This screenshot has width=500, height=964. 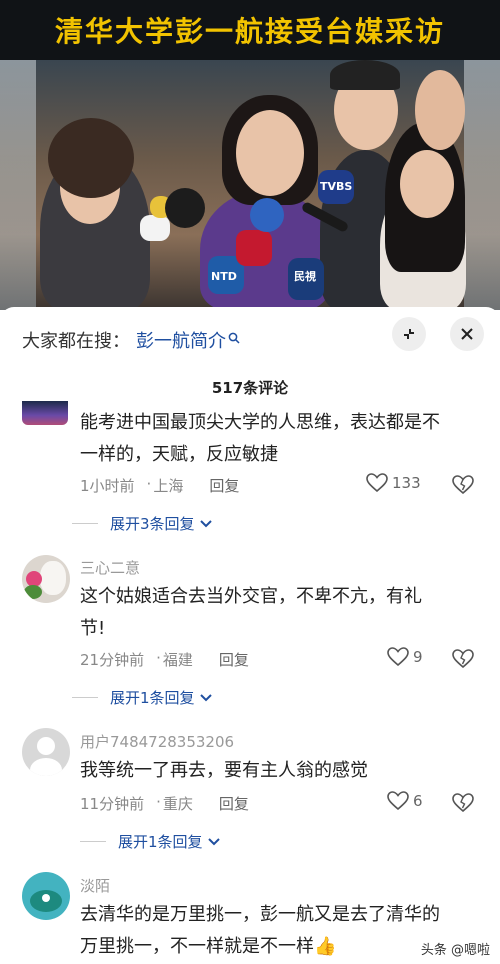 I want to click on comment-3-username: 用户7484728353206, so click(x=157, y=741).